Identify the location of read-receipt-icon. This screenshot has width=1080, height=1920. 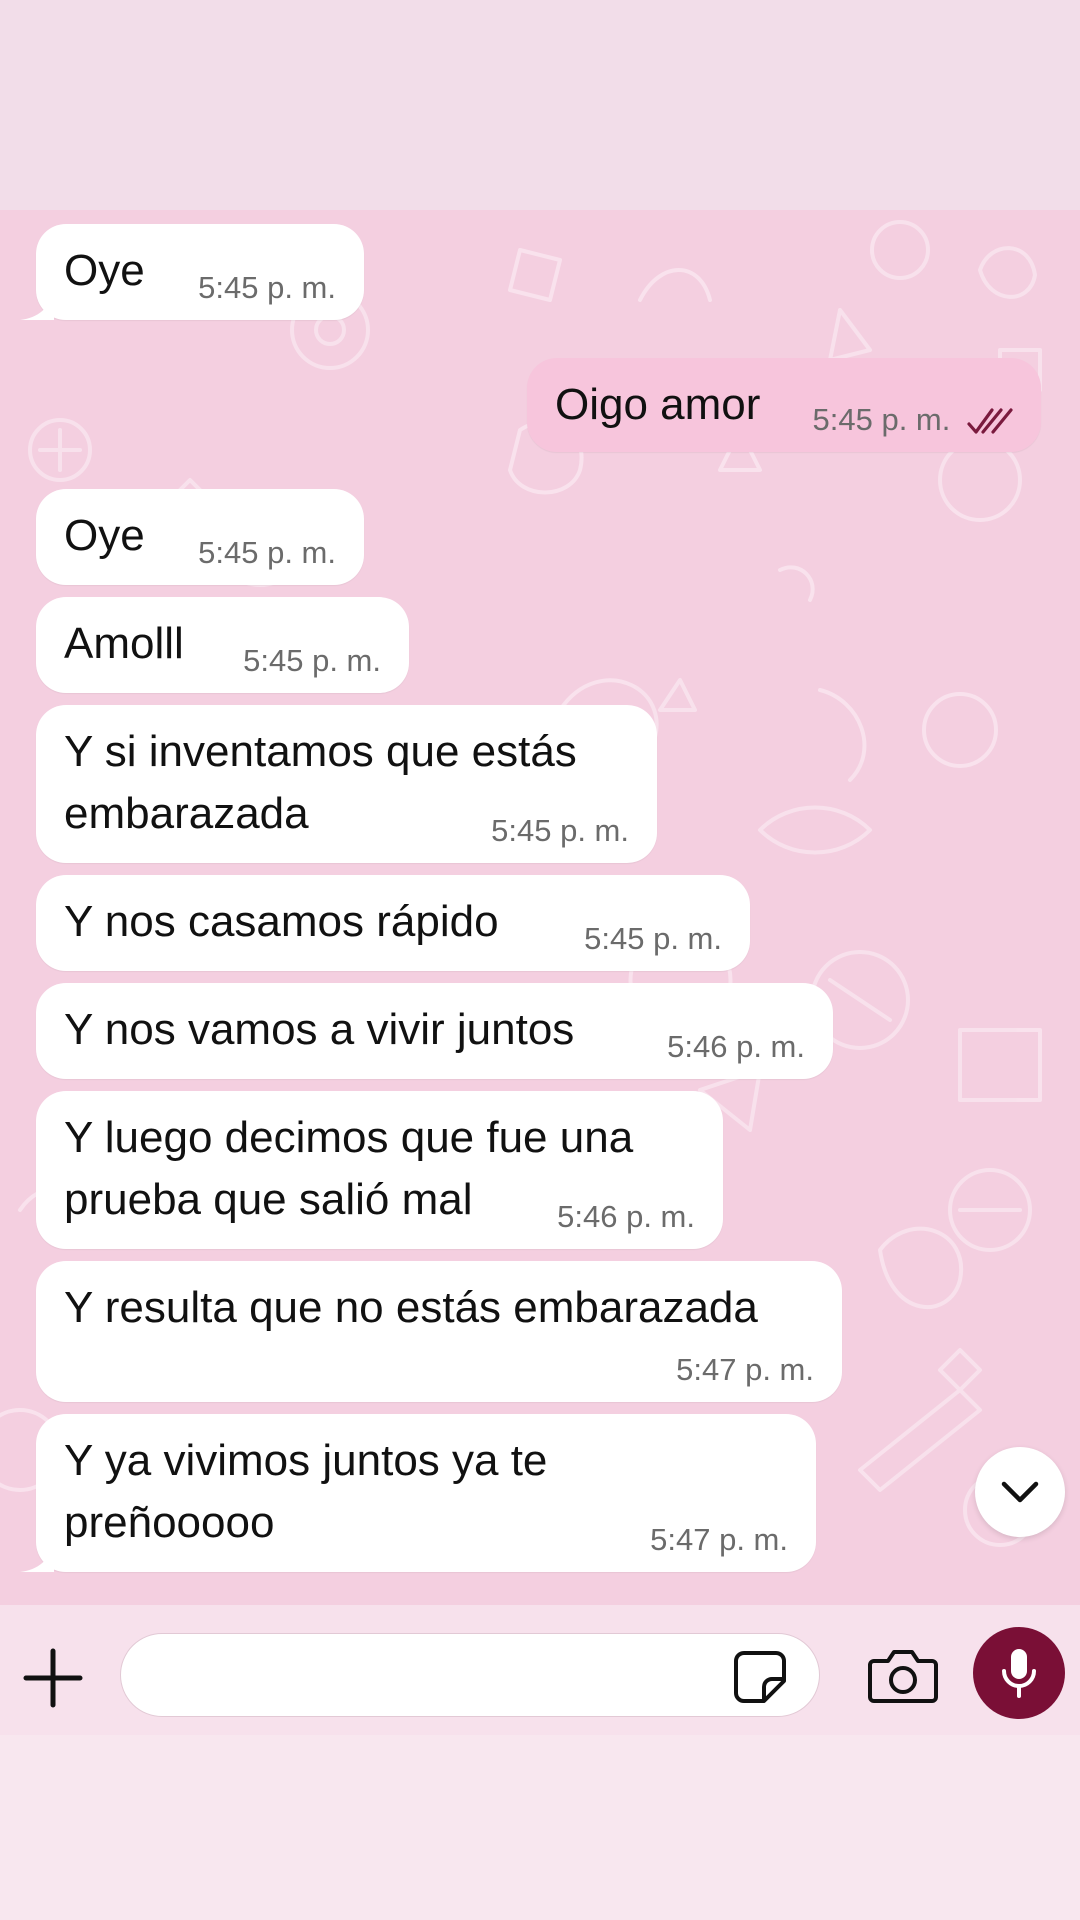
(990, 421).